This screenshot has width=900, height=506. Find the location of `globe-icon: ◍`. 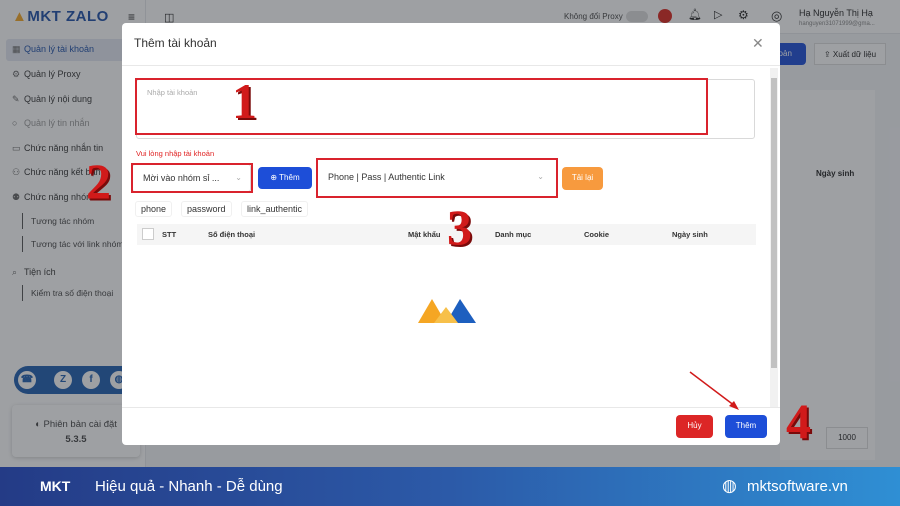

globe-icon: ◍ is located at coordinates (729, 485).